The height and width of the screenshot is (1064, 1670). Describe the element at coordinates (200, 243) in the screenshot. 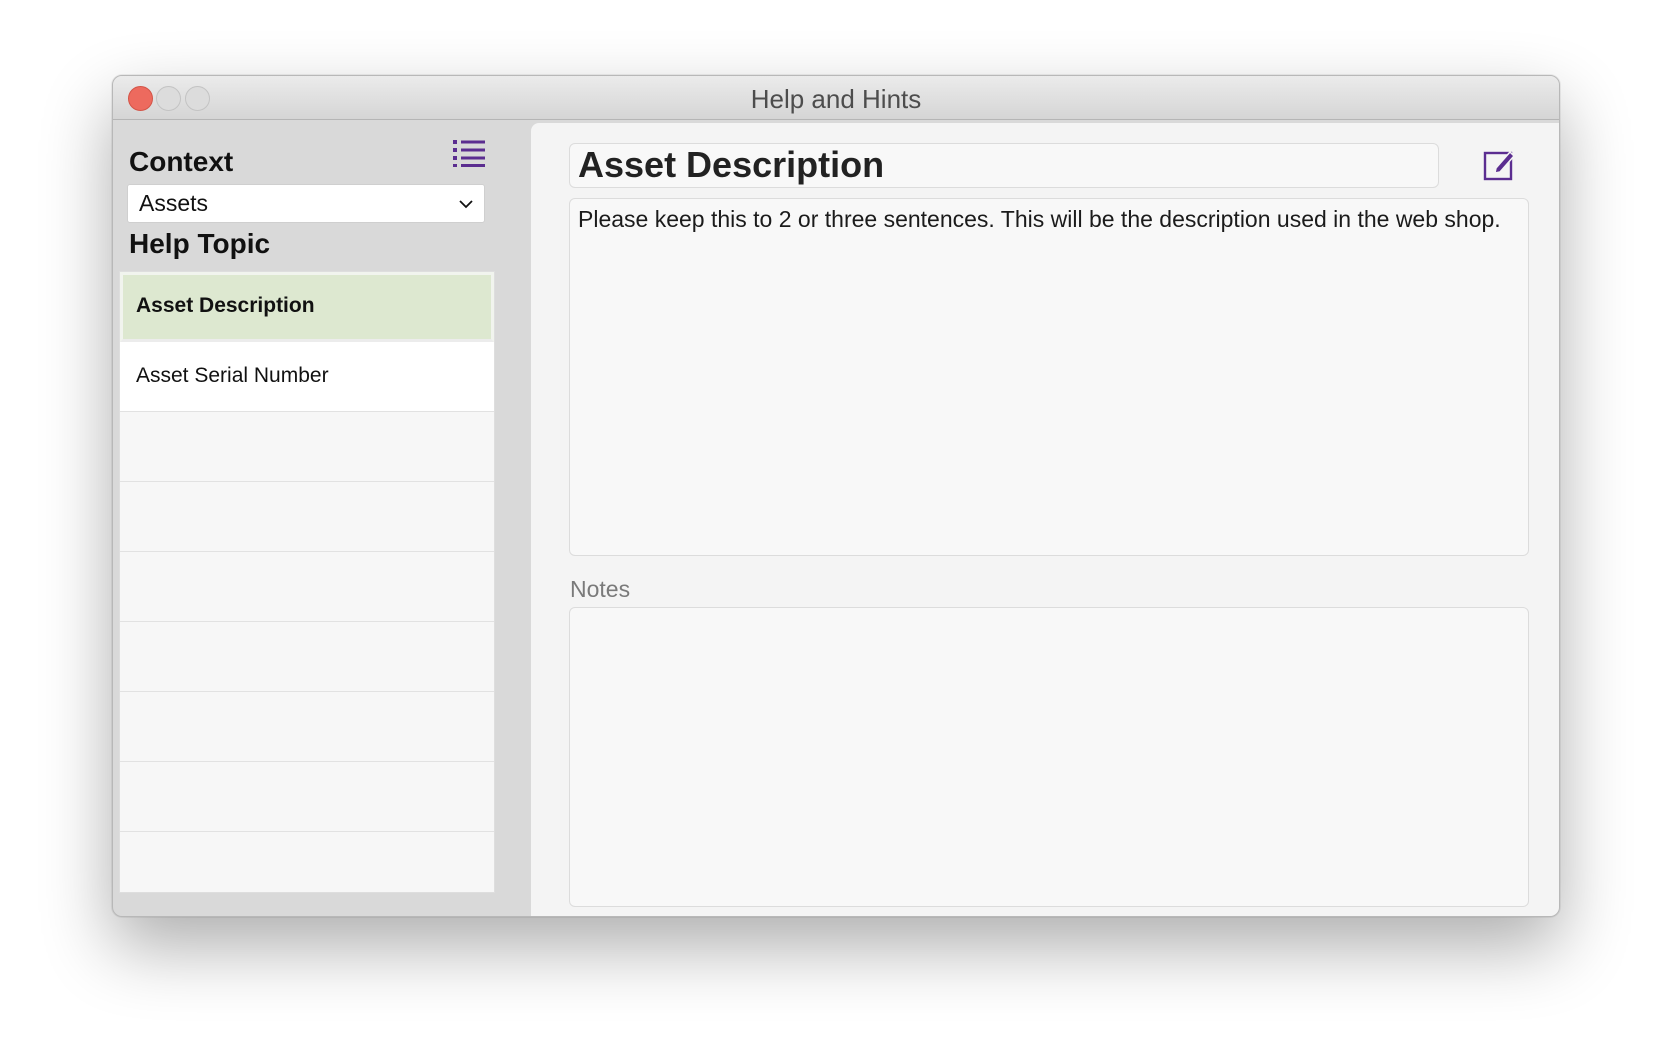

I see `help-topic-label: Help Topic` at that location.